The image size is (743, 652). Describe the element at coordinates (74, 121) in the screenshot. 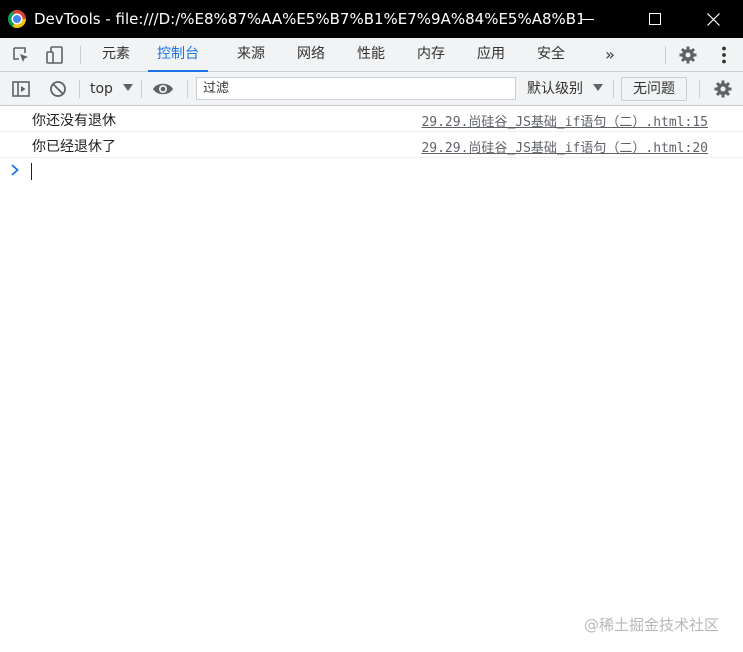

I see `message-text: 你还没有退休` at that location.